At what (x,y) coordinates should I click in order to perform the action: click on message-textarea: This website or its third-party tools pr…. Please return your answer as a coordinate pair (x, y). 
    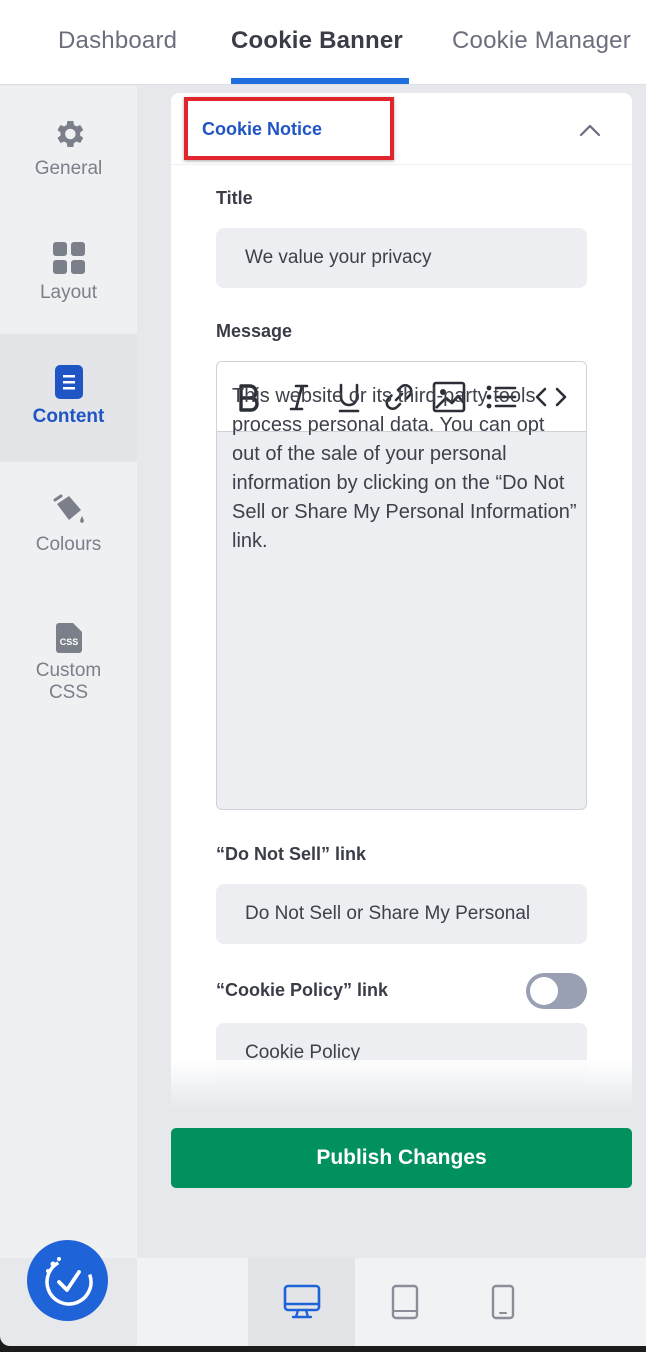
    Looking at the image, I should click on (404, 469).